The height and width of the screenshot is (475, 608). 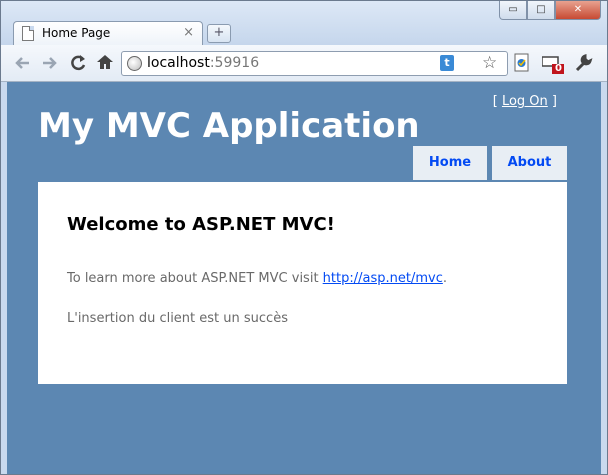 I want to click on url-text: localhost:59916, so click(x=203, y=63).